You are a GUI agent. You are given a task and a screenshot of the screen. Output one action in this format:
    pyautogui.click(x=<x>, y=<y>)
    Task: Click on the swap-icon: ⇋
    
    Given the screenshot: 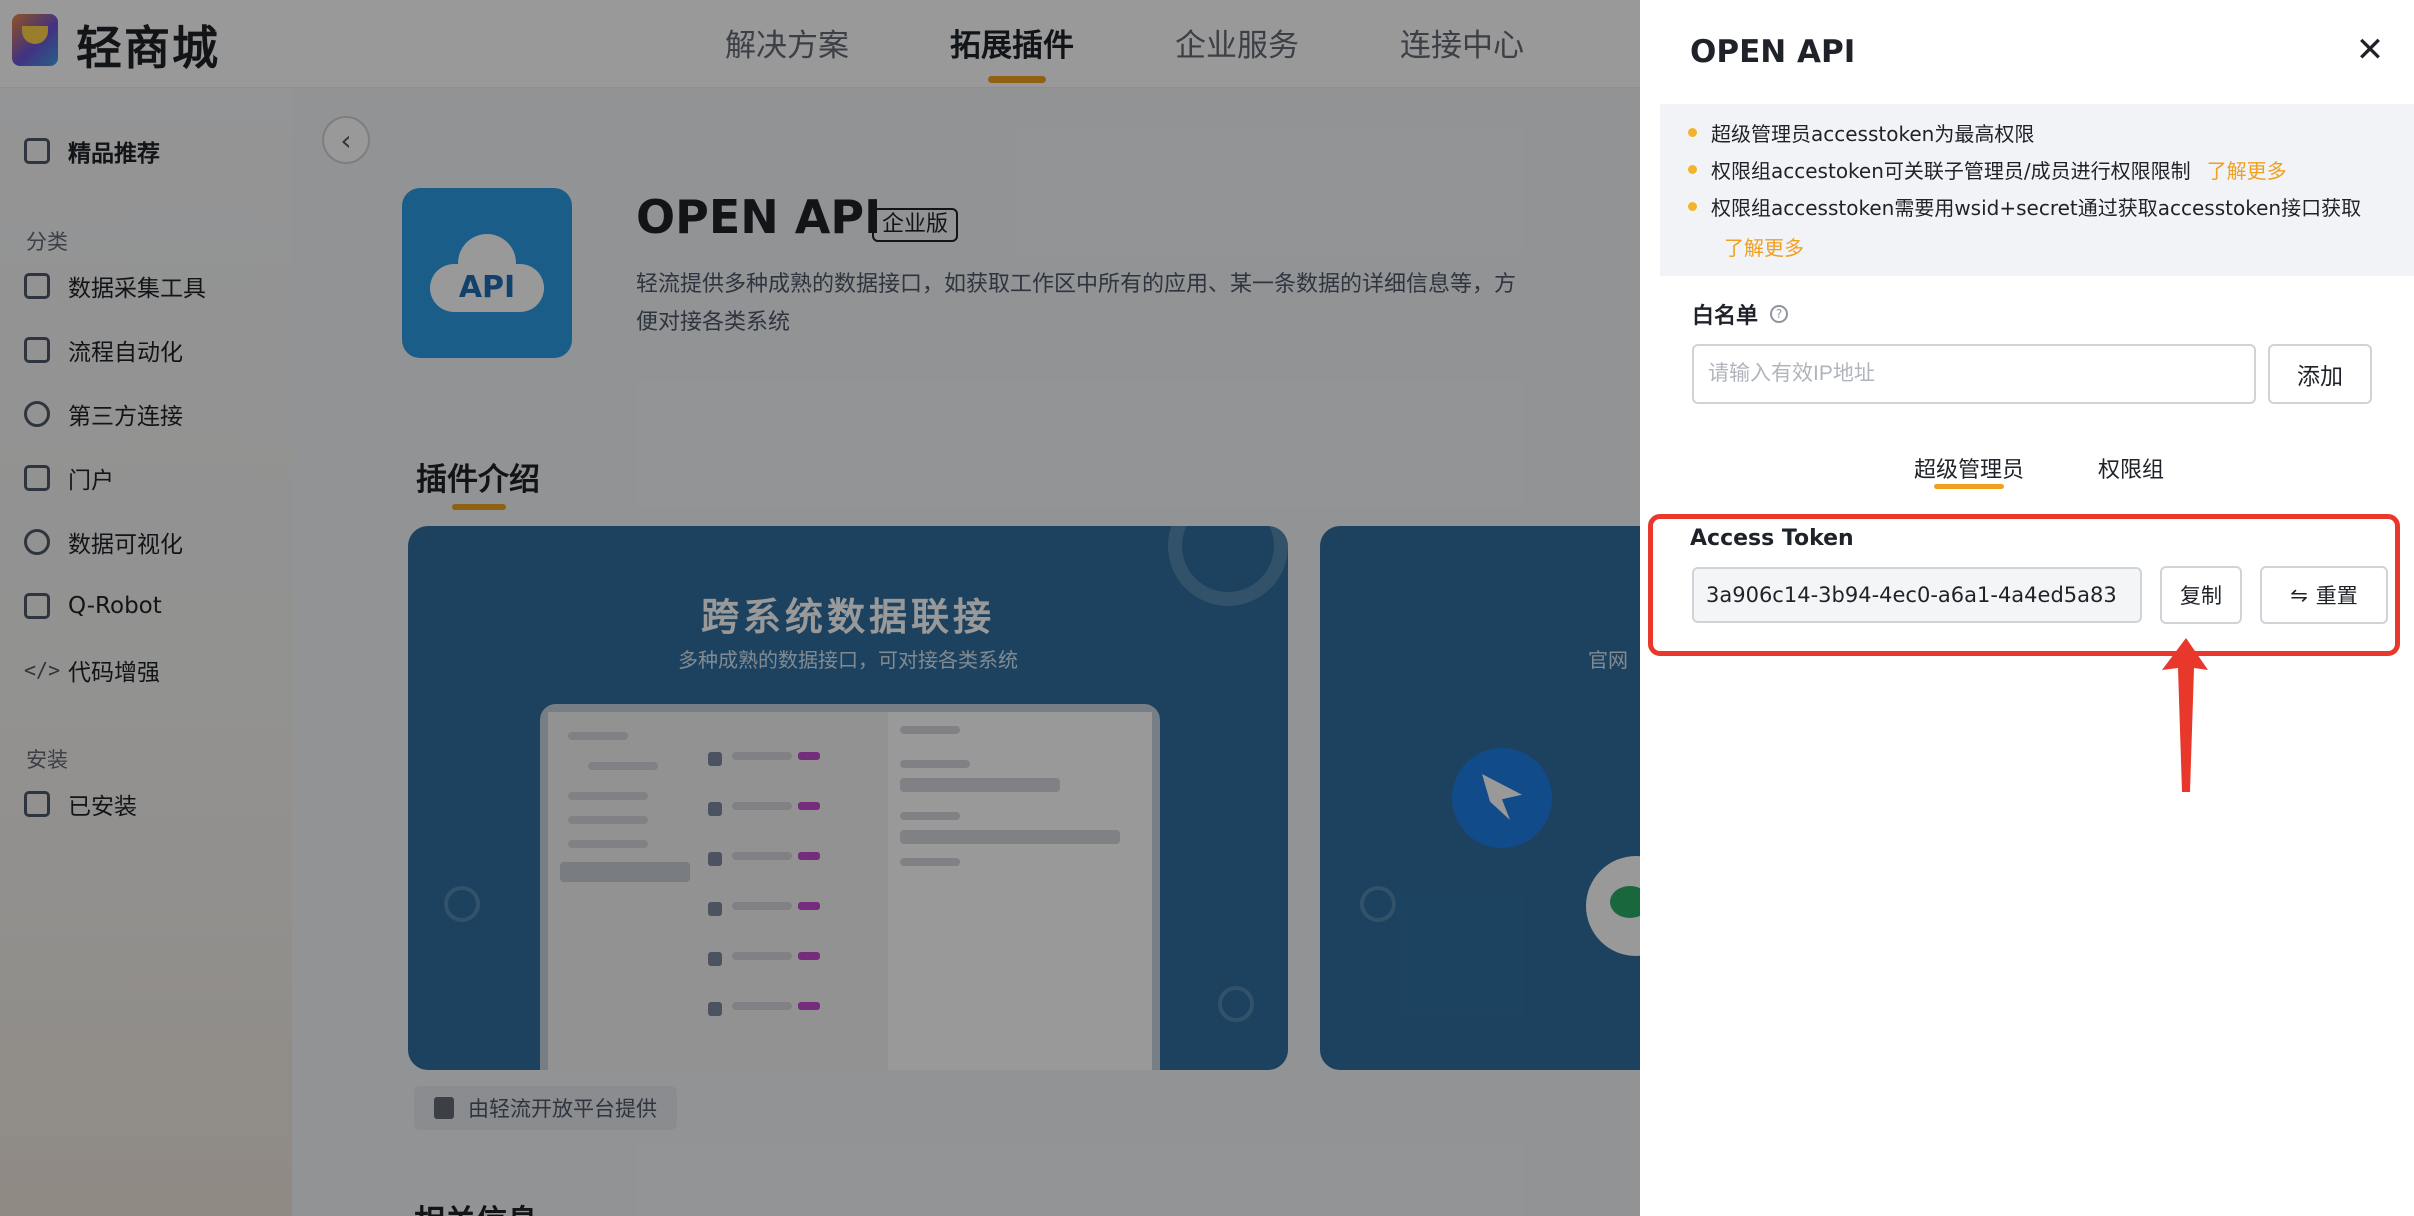 What is the action you would take?
    pyautogui.click(x=2299, y=595)
    